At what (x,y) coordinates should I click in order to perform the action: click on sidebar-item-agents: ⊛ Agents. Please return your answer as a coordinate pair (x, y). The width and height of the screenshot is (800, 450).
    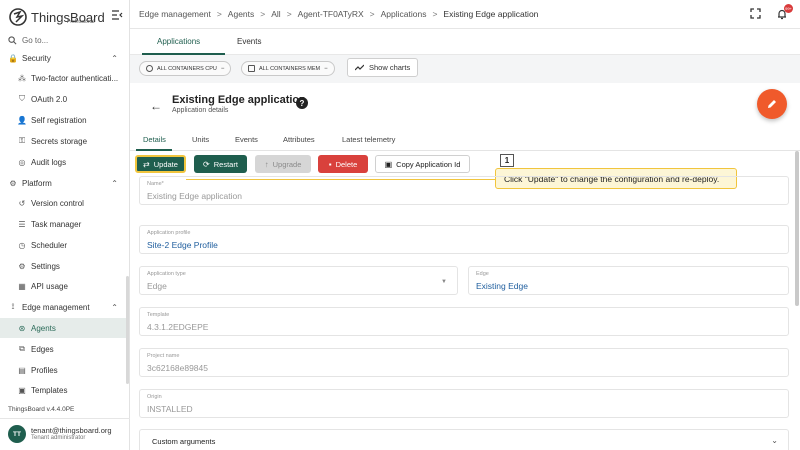
    Looking at the image, I should click on (64, 328).